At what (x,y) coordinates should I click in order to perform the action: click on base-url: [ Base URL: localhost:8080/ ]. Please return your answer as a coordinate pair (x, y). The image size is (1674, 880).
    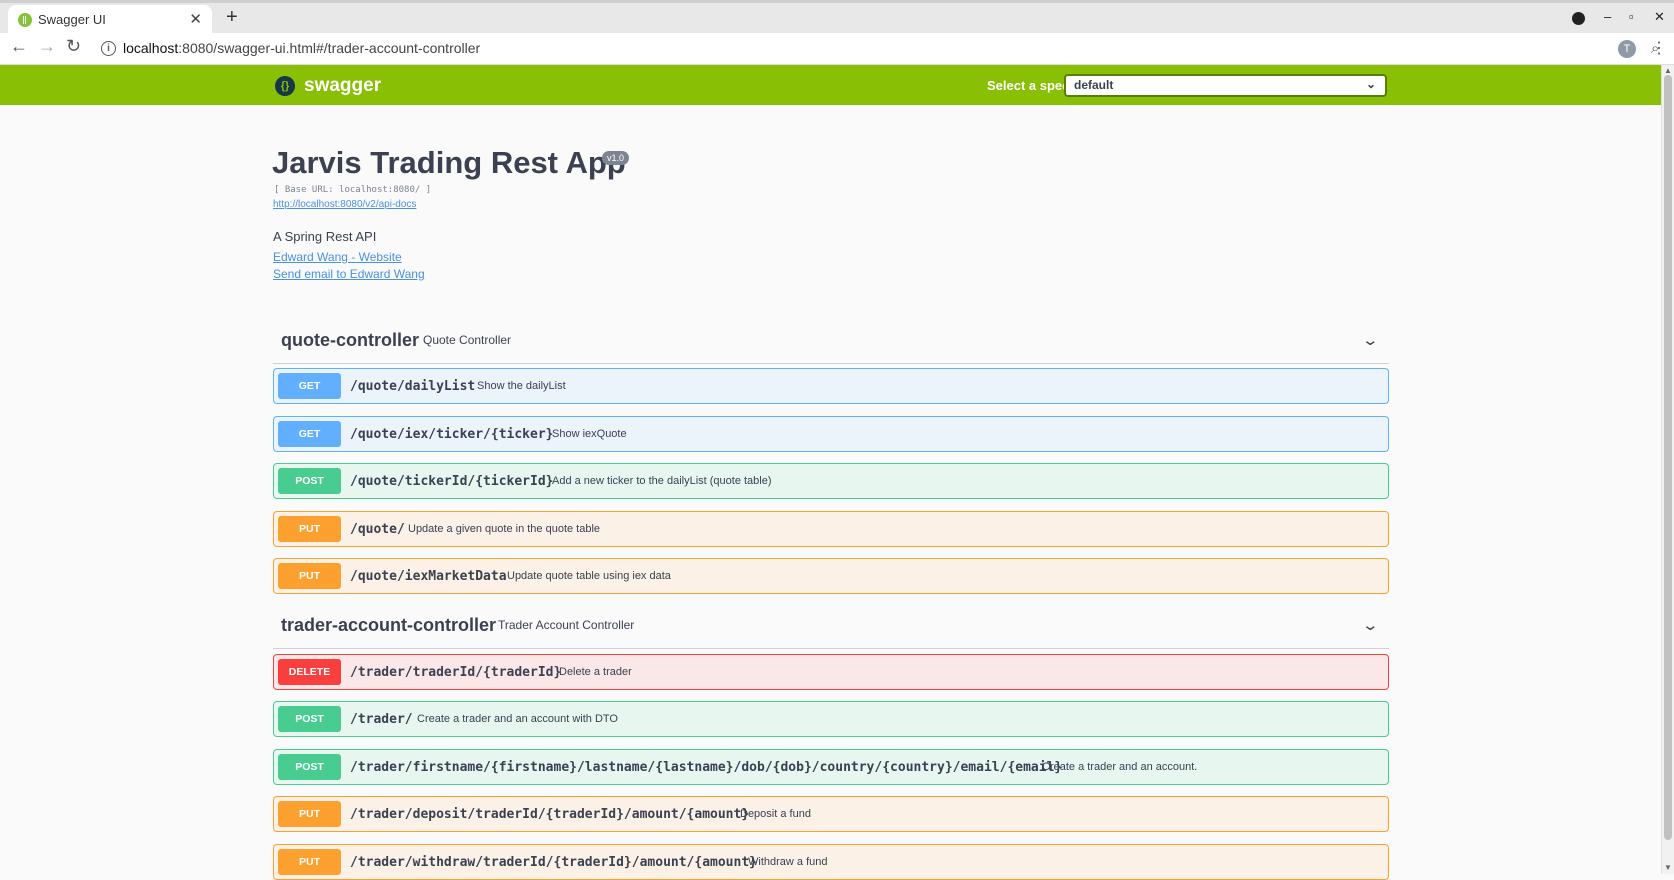
    Looking at the image, I should click on (353, 190).